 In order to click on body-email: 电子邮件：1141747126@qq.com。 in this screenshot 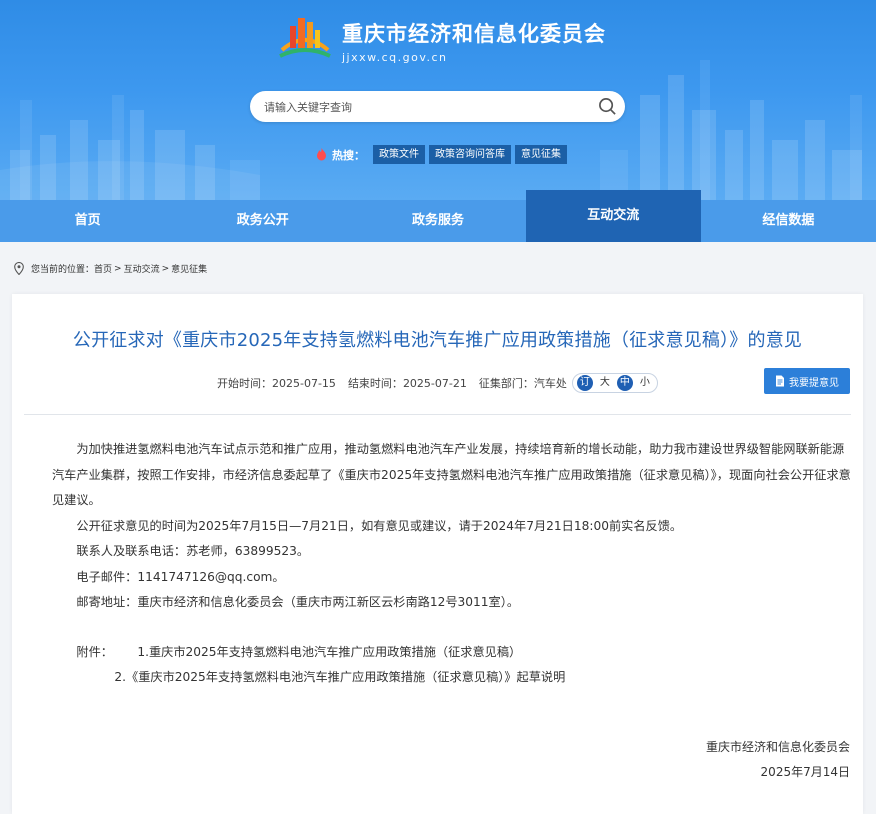, I will do `click(180, 576)`.